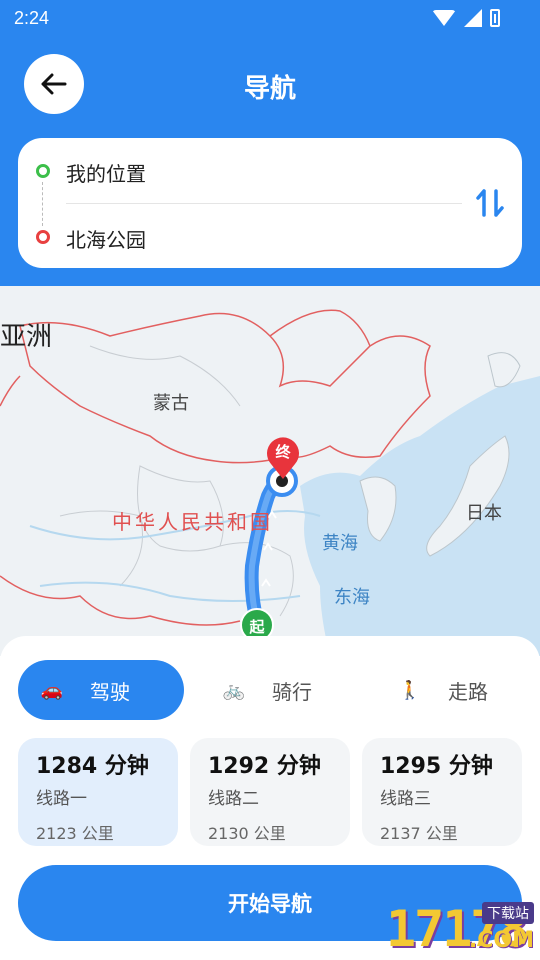 The width and height of the screenshot is (540, 960). Describe the element at coordinates (32, 18) in the screenshot. I see `status-time: 2:24` at that location.